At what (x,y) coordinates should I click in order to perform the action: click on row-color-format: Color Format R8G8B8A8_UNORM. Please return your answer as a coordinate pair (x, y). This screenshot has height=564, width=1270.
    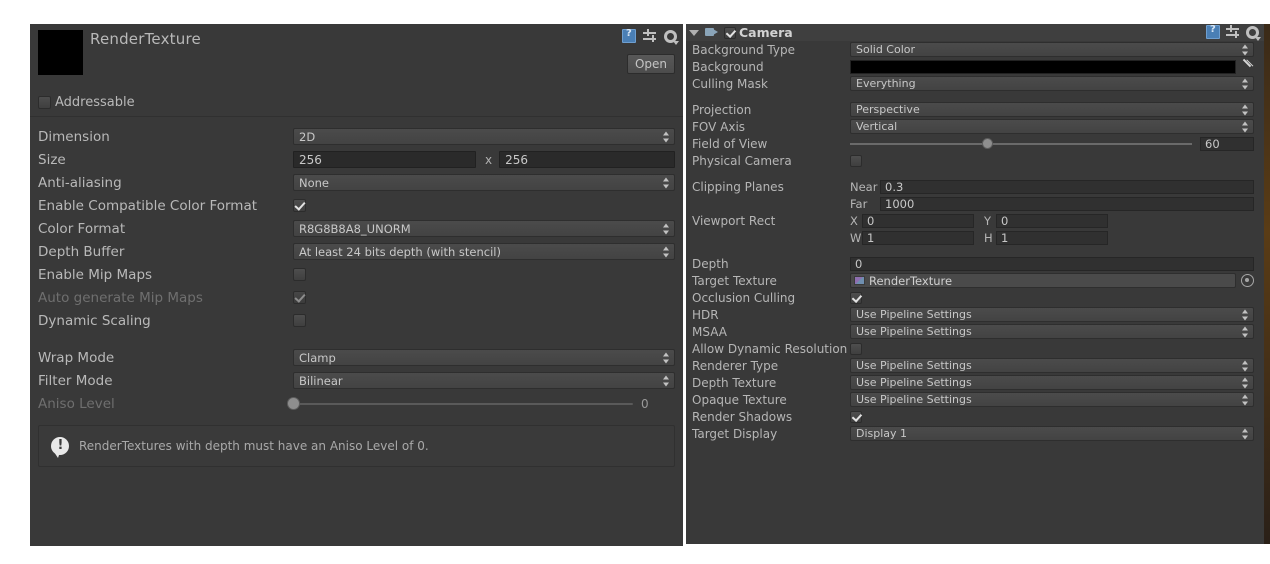
    Looking at the image, I should click on (356, 228).